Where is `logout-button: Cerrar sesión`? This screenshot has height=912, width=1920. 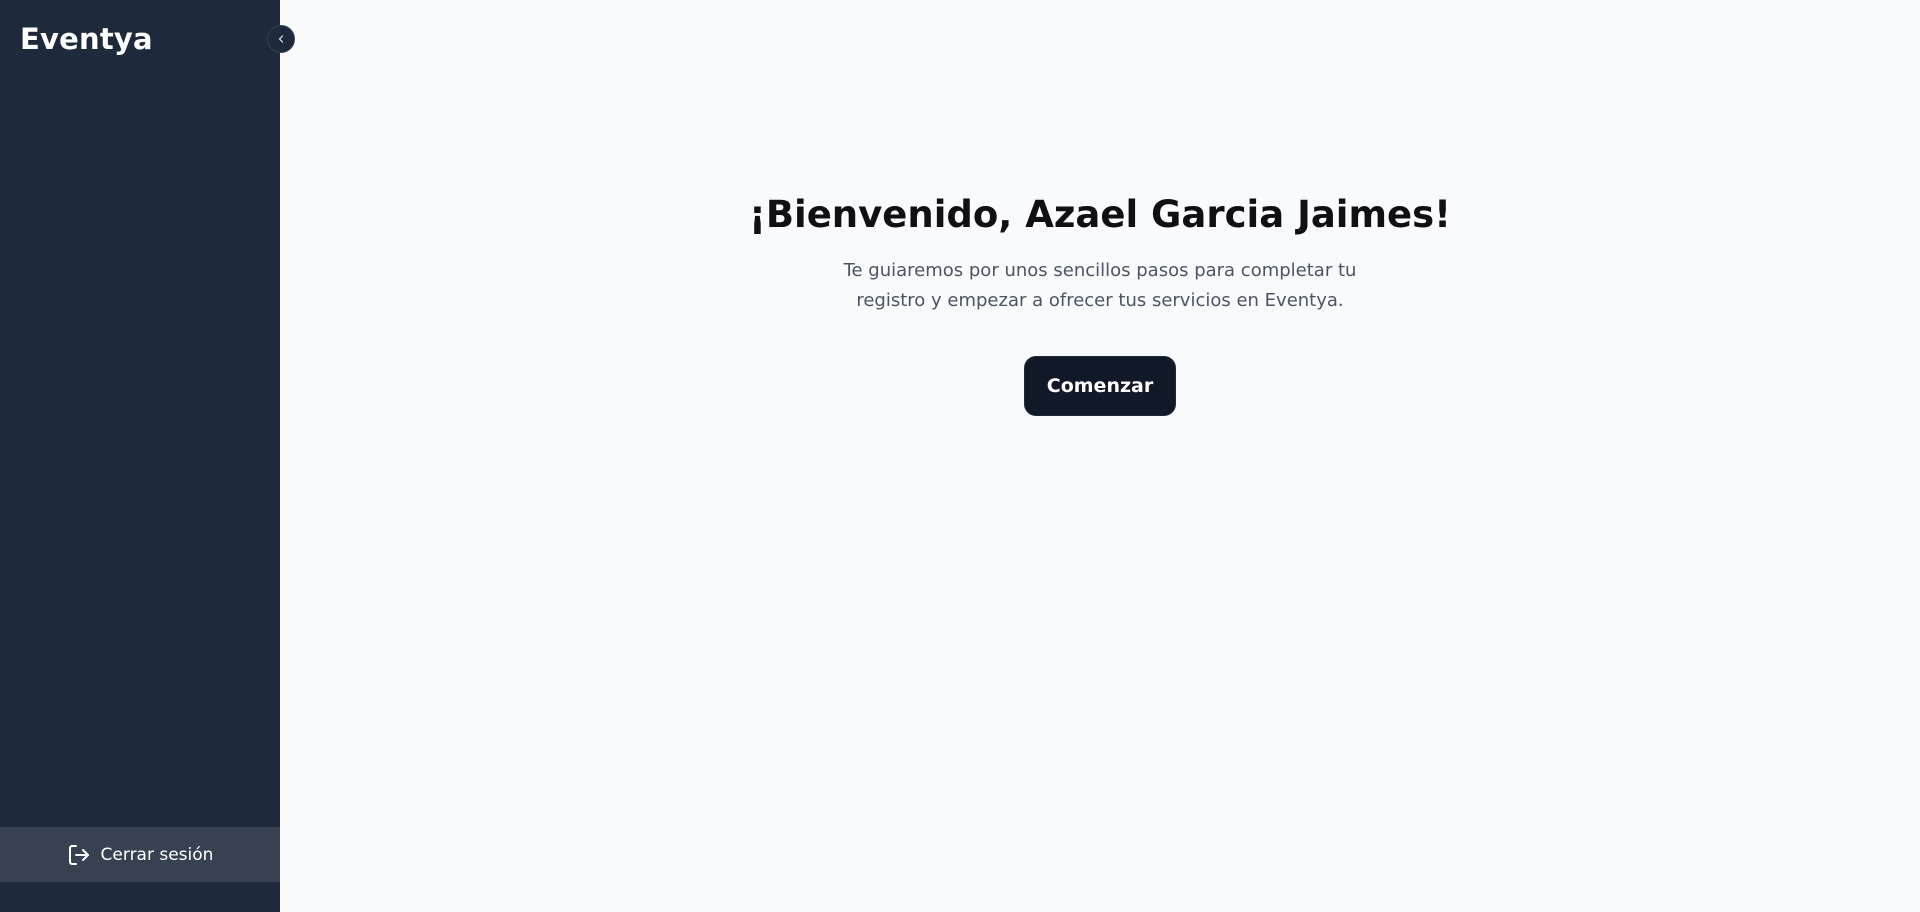
logout-button: Cerrar sesión is located at coordinates (140, 854).